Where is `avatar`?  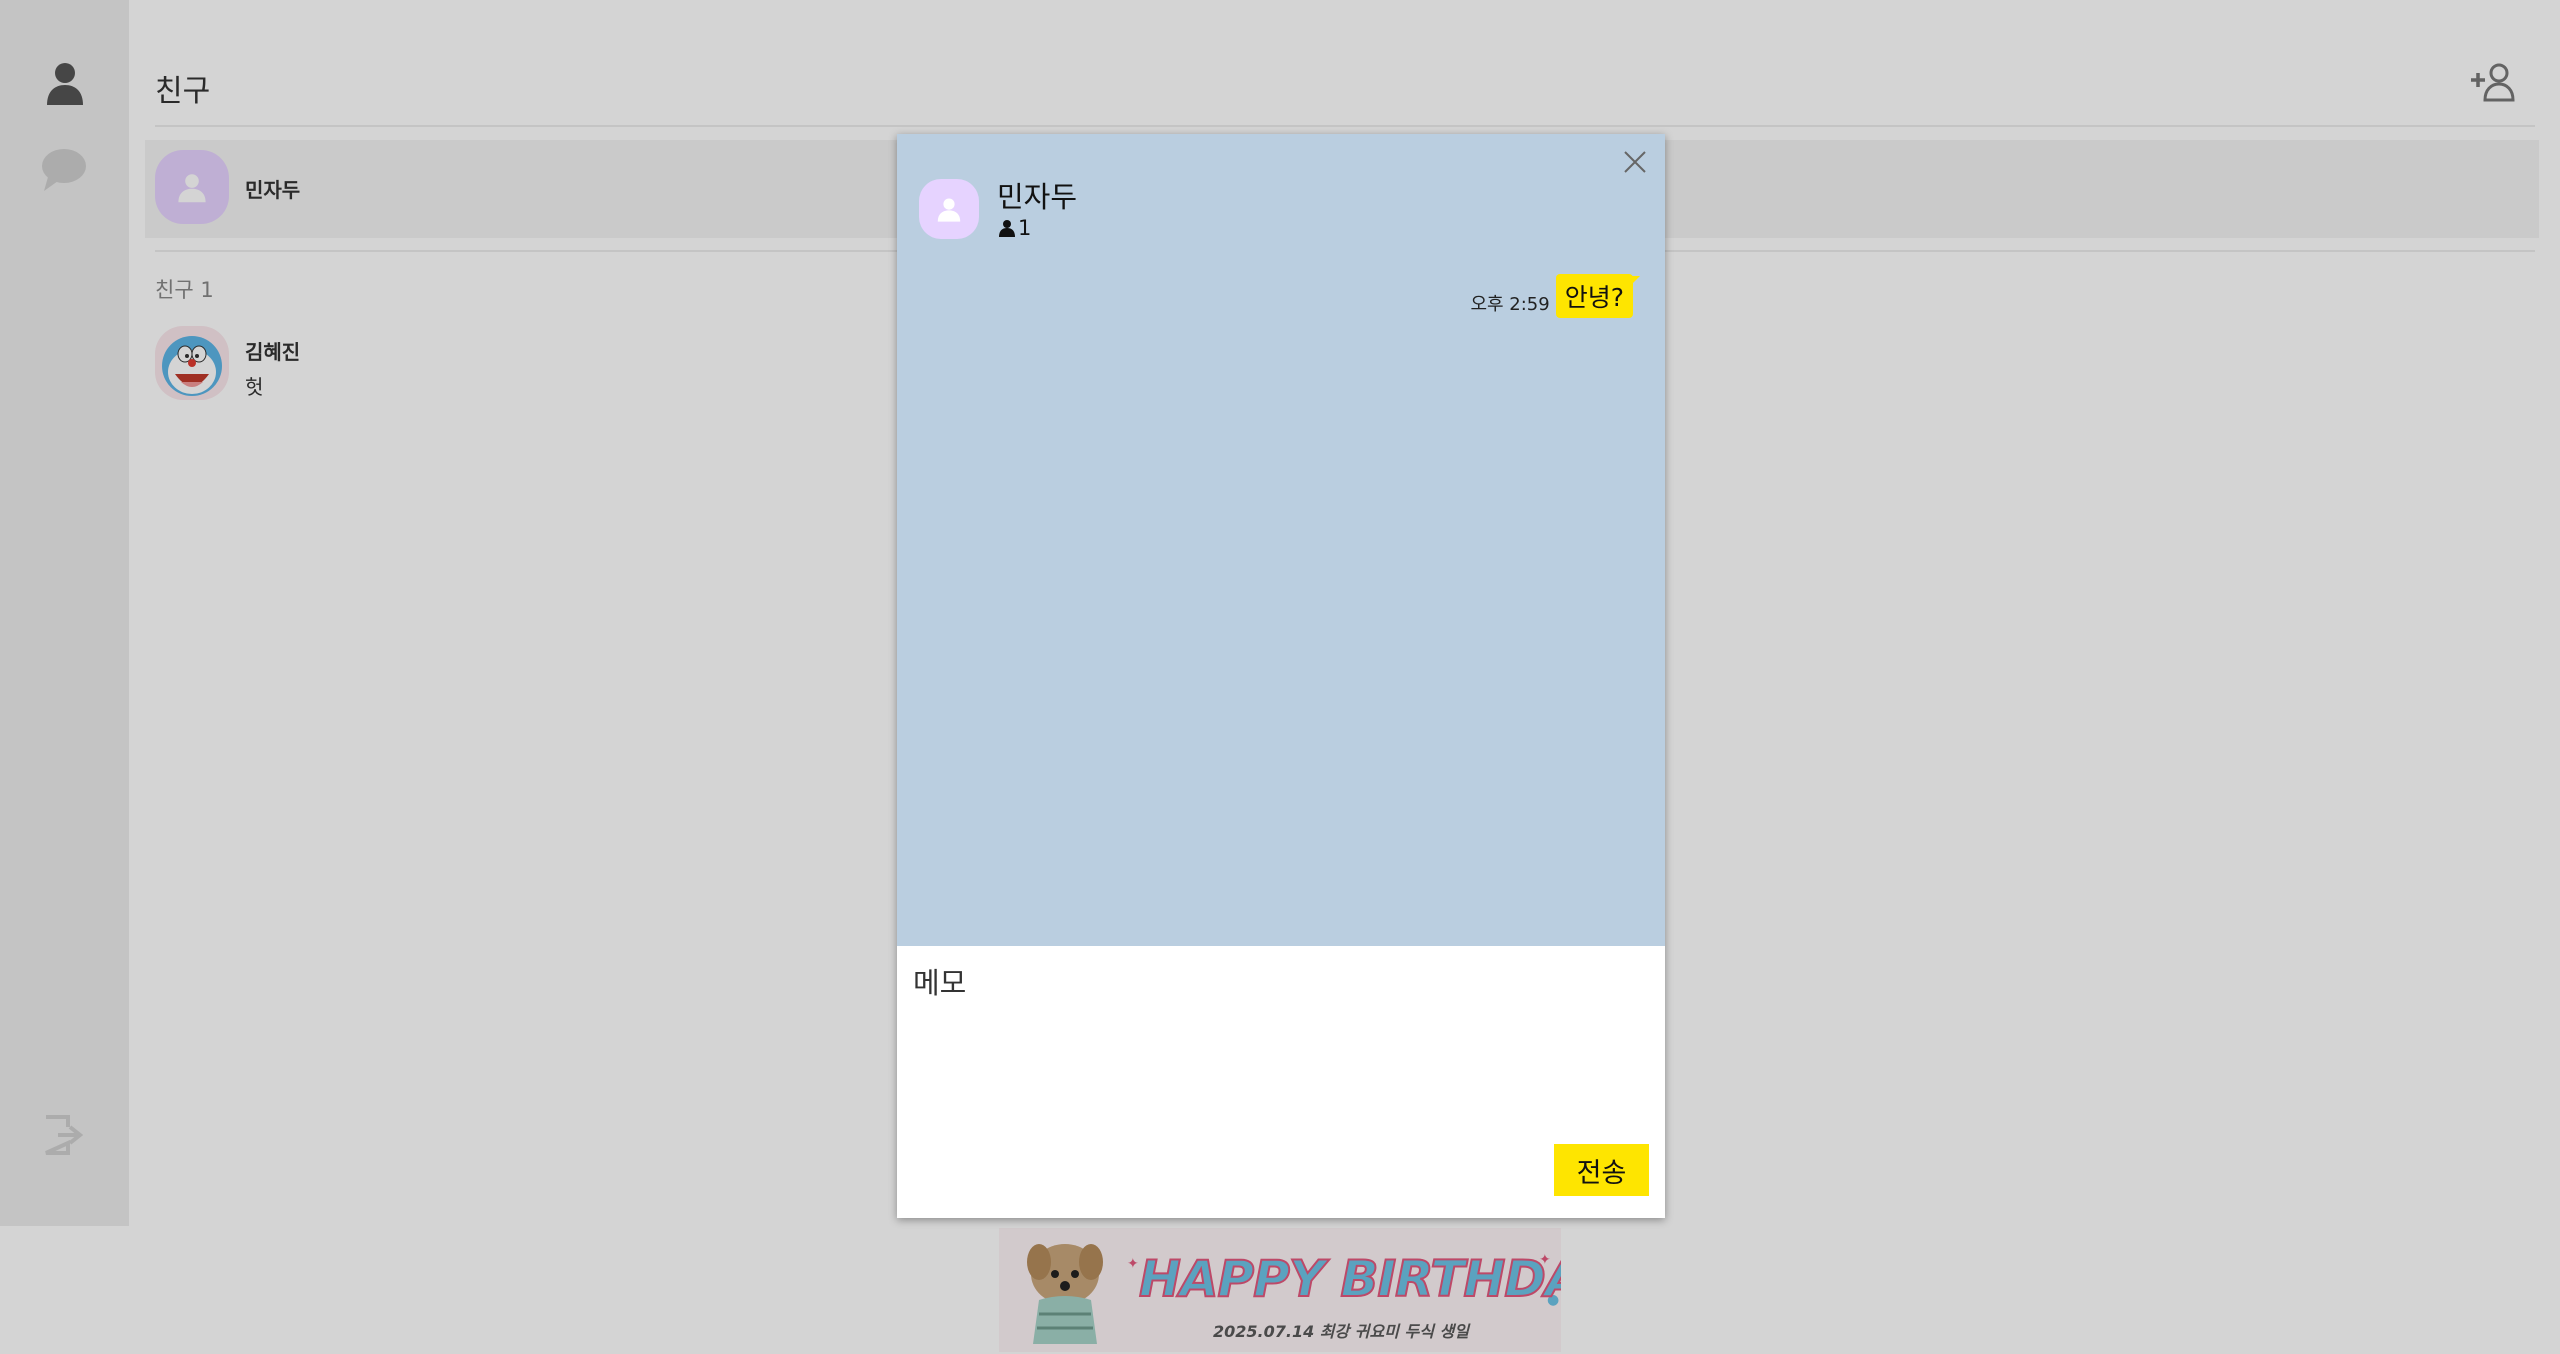 avatar is located at coordinates (949, 209).